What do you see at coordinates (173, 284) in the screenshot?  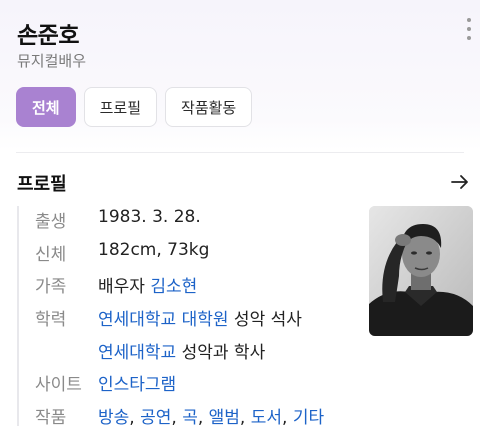 I see `spouse-link: 김소현` at bounding box center [173, 284].